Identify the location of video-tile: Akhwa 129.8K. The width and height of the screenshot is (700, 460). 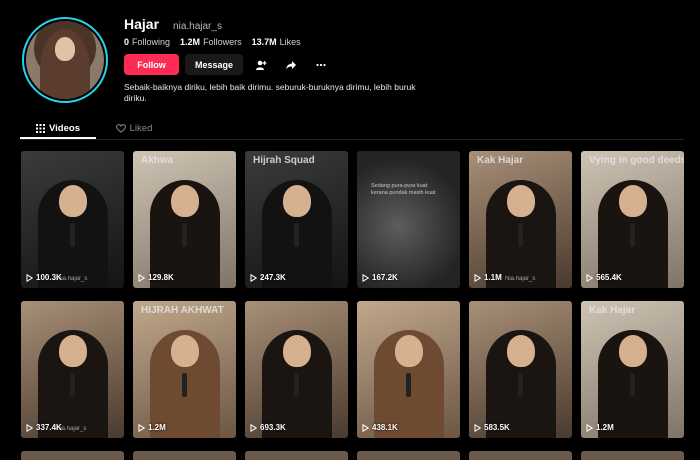
(184, 219).